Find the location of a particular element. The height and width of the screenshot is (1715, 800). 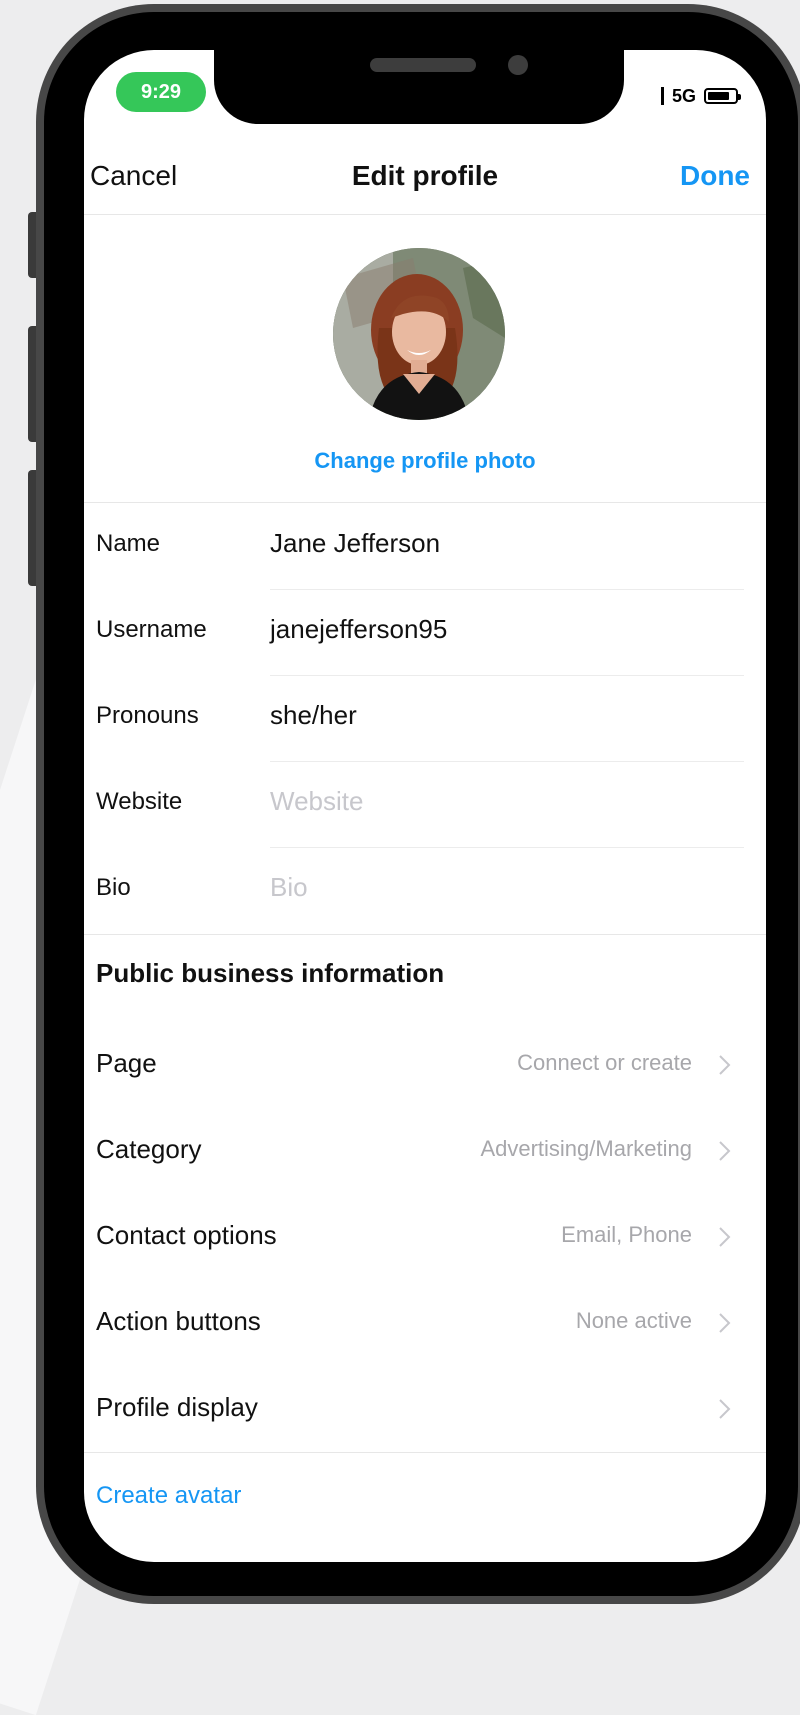

business-row-label: Category is located at coordinates (149, 1149).